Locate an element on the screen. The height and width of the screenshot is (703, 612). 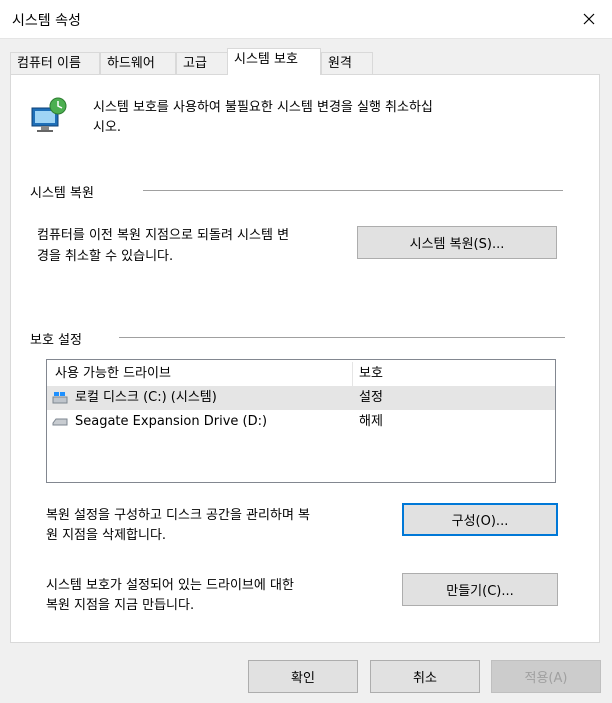
tab-advanced: 고급 is located at coordinates (202, 63).